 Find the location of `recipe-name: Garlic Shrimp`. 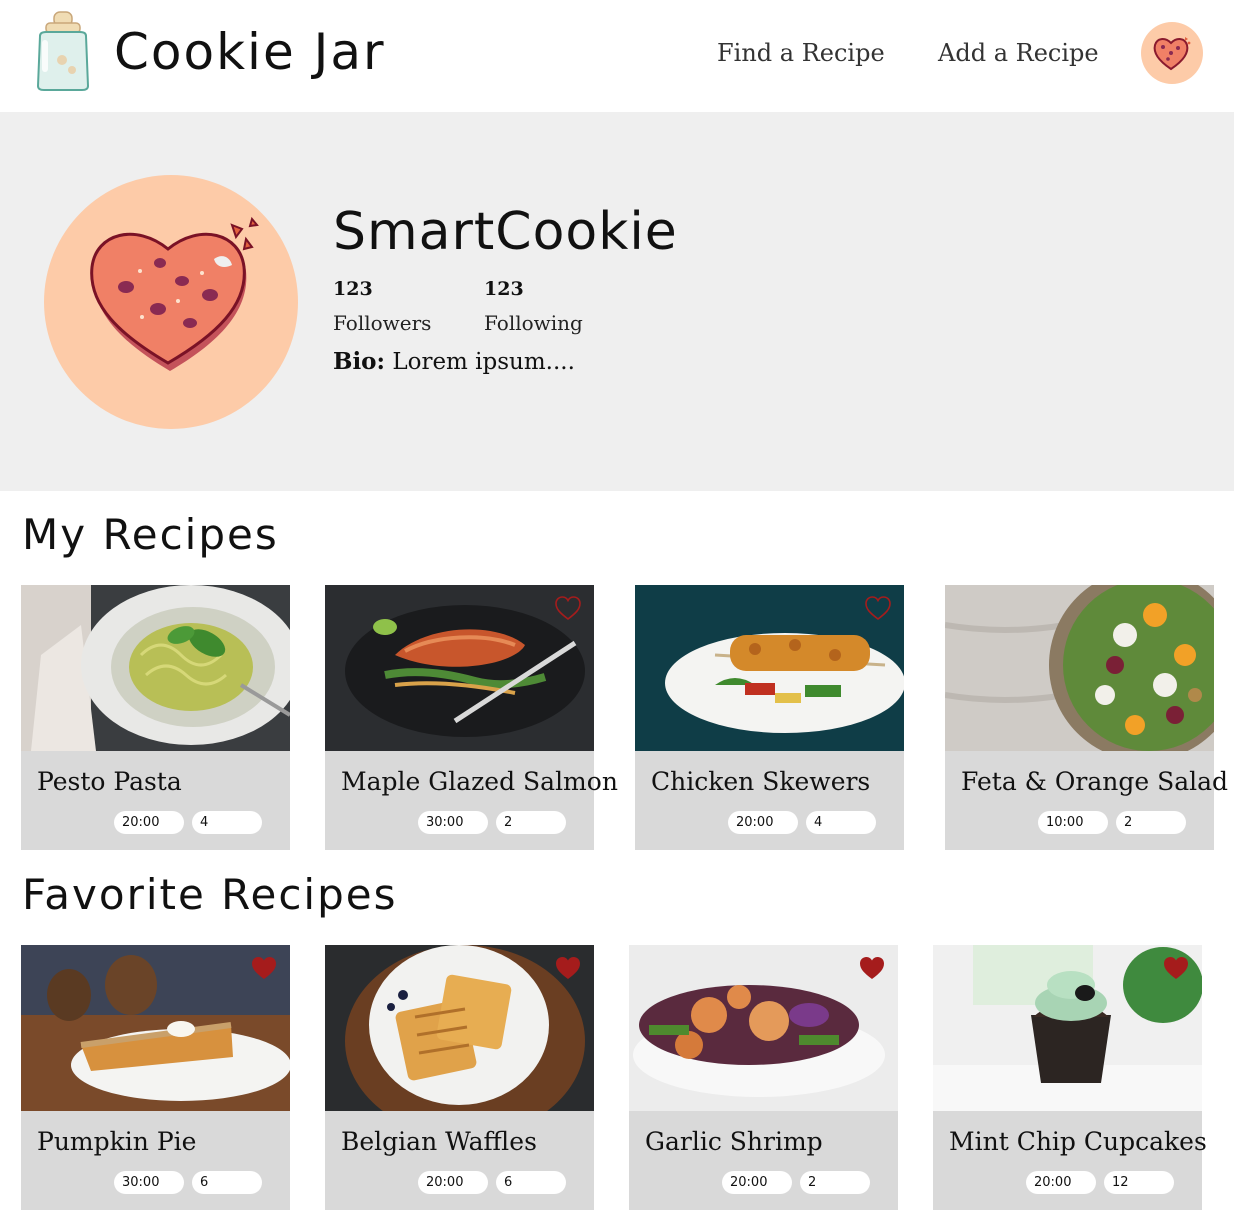

recipe-name: Garlic Shrimp is located at coordinates (734, 1141).